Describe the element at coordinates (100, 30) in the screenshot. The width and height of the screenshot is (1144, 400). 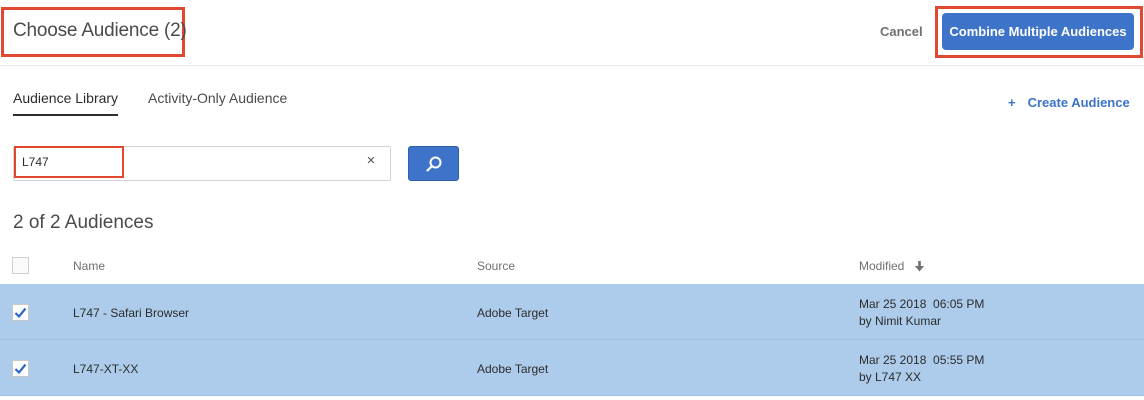
I see `page-title: Choose Audience (2)` at that location.